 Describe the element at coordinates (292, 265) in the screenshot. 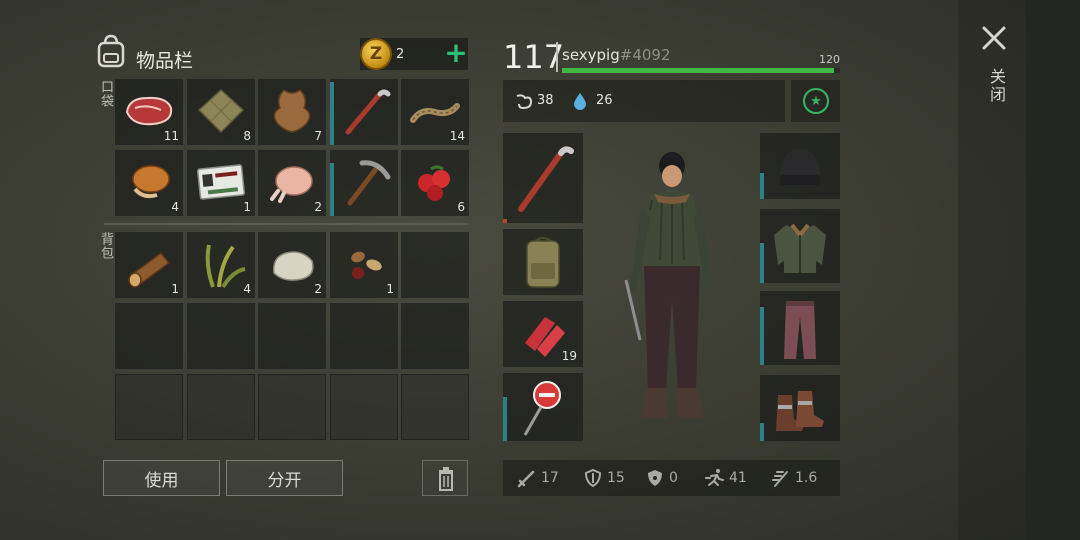

I see `backpack-slot: 2` at that location.